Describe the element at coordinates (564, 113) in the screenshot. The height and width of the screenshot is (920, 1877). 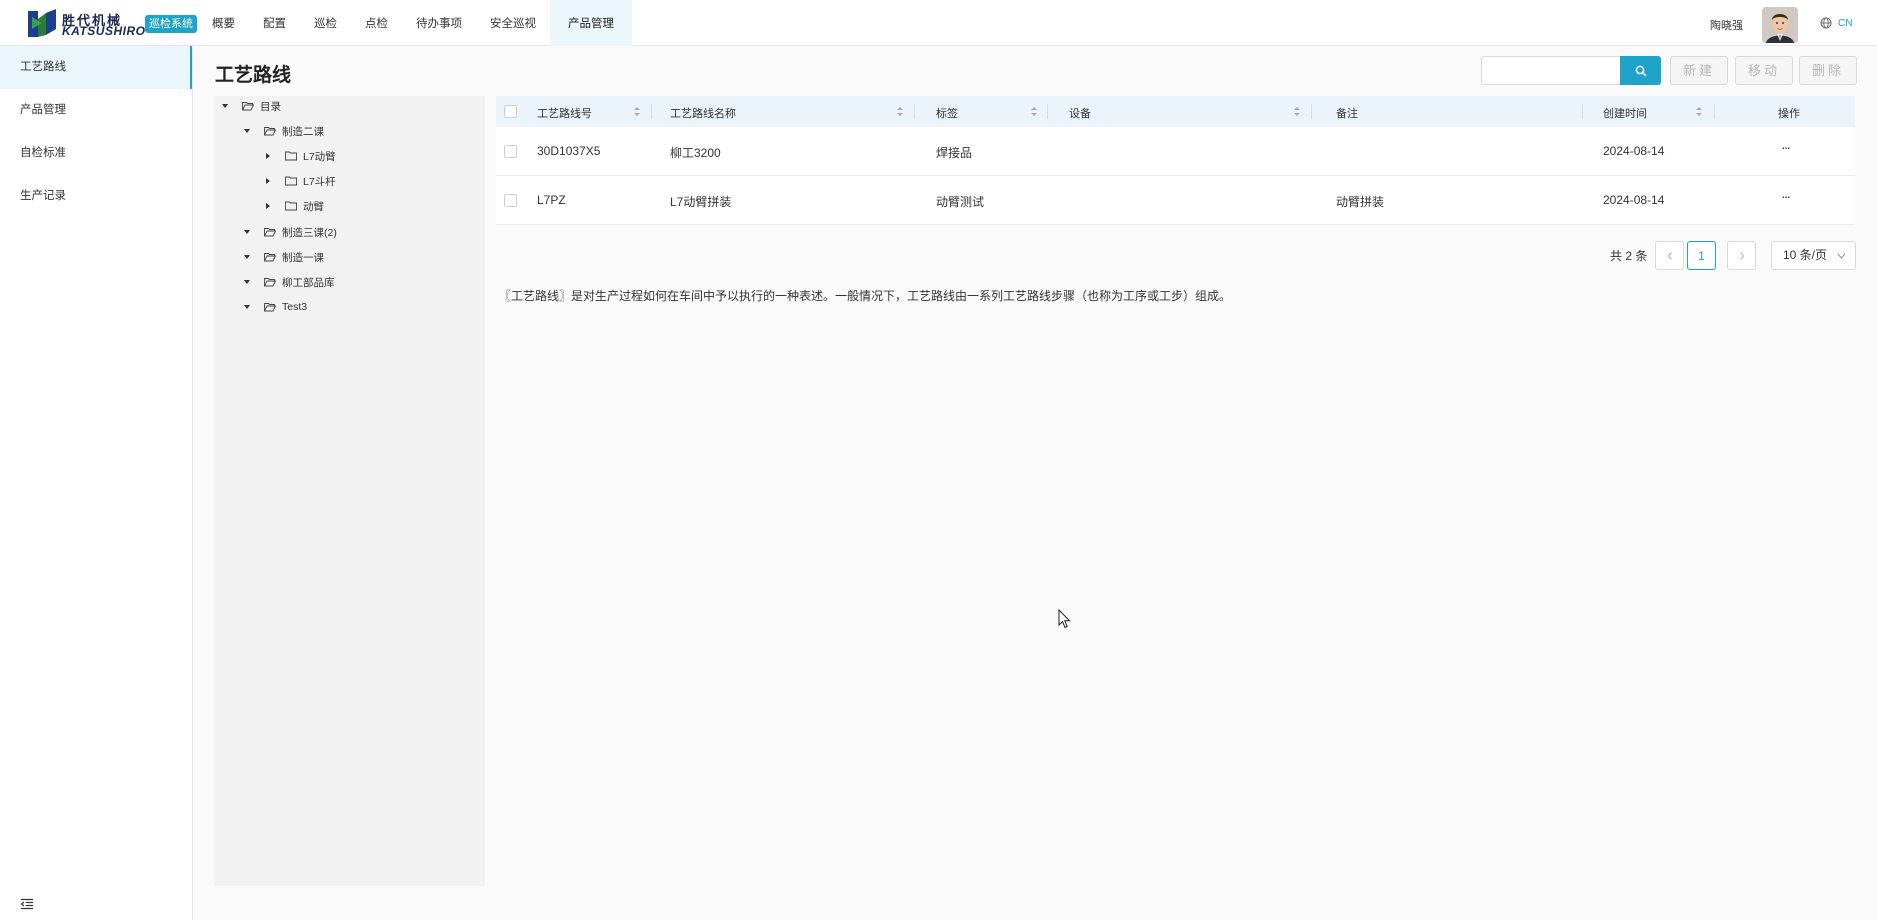
I see `column-header-code: 工艺路线号` at that location.